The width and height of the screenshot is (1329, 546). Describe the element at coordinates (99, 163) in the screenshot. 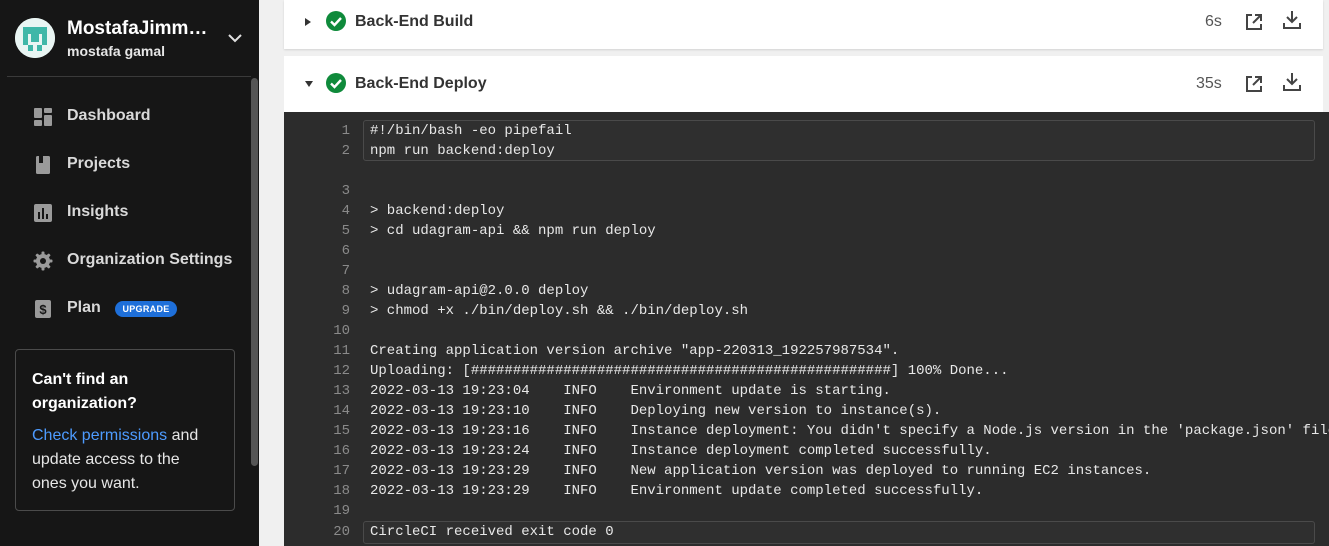

I see `sidebar-item-label: Projects` at that location.